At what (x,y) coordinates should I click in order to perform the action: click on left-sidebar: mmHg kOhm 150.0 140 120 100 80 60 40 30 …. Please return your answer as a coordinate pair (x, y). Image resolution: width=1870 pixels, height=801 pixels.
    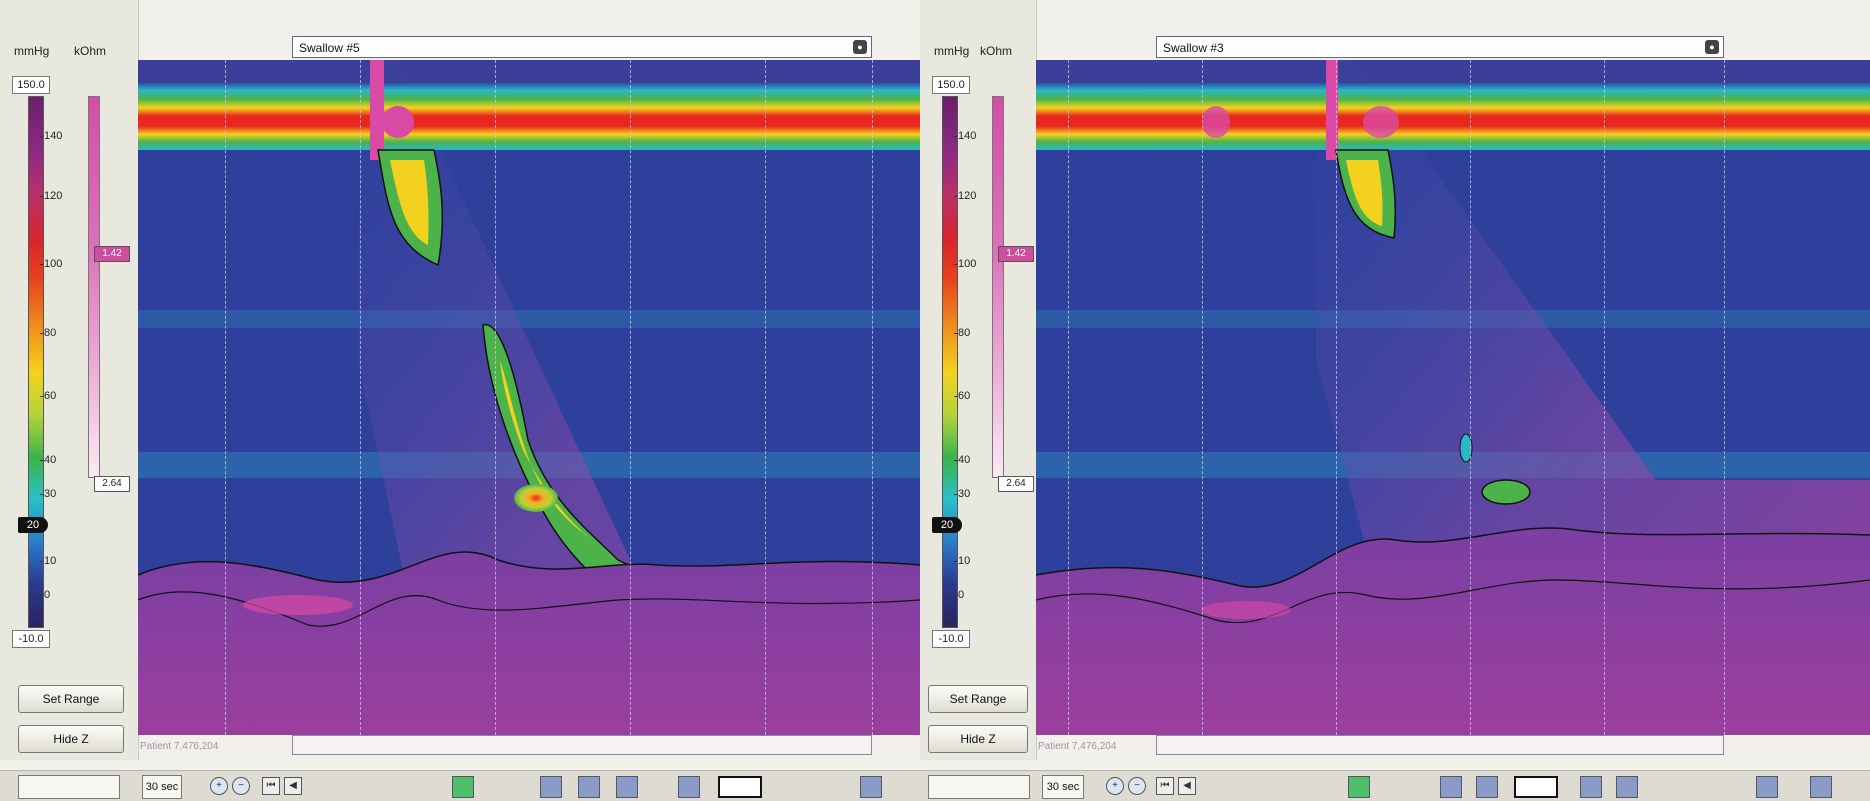
    Looking at the image, I should click on (69, 380).